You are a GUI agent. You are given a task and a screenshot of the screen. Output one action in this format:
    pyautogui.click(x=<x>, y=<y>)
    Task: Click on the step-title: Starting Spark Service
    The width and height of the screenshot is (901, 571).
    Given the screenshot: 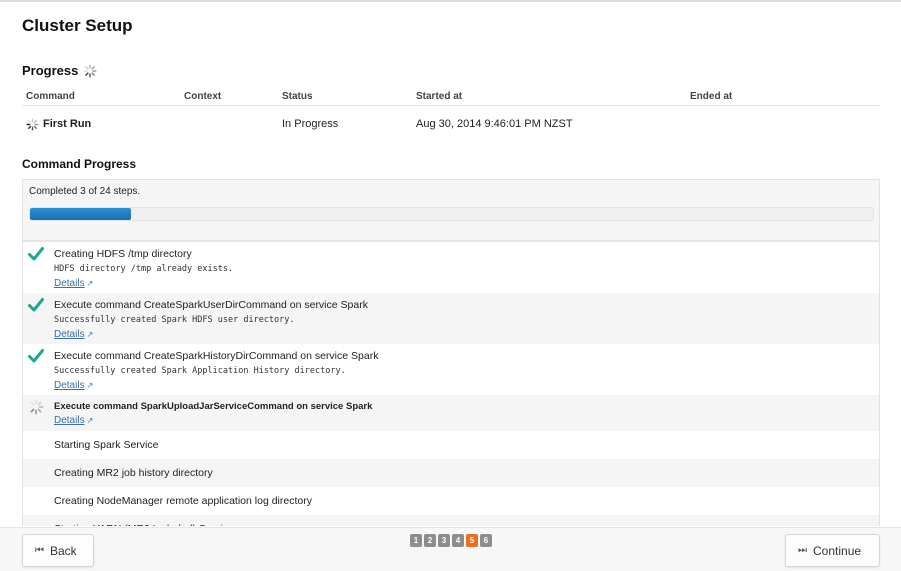 What is the action you would take?
    pyautogui.click(x=106, y=445)
    